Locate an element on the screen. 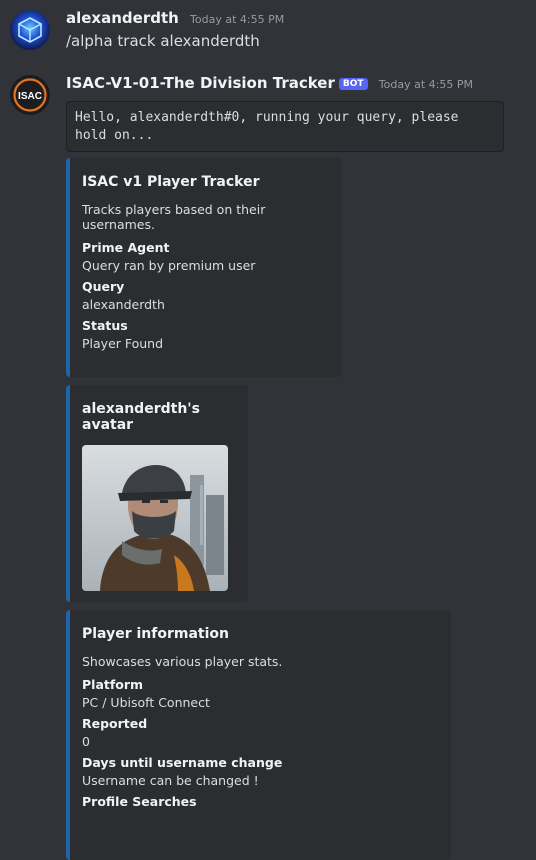 This screenshot has width=536, height=860. cube-avatar-icon is located at coordinates (30, 30).